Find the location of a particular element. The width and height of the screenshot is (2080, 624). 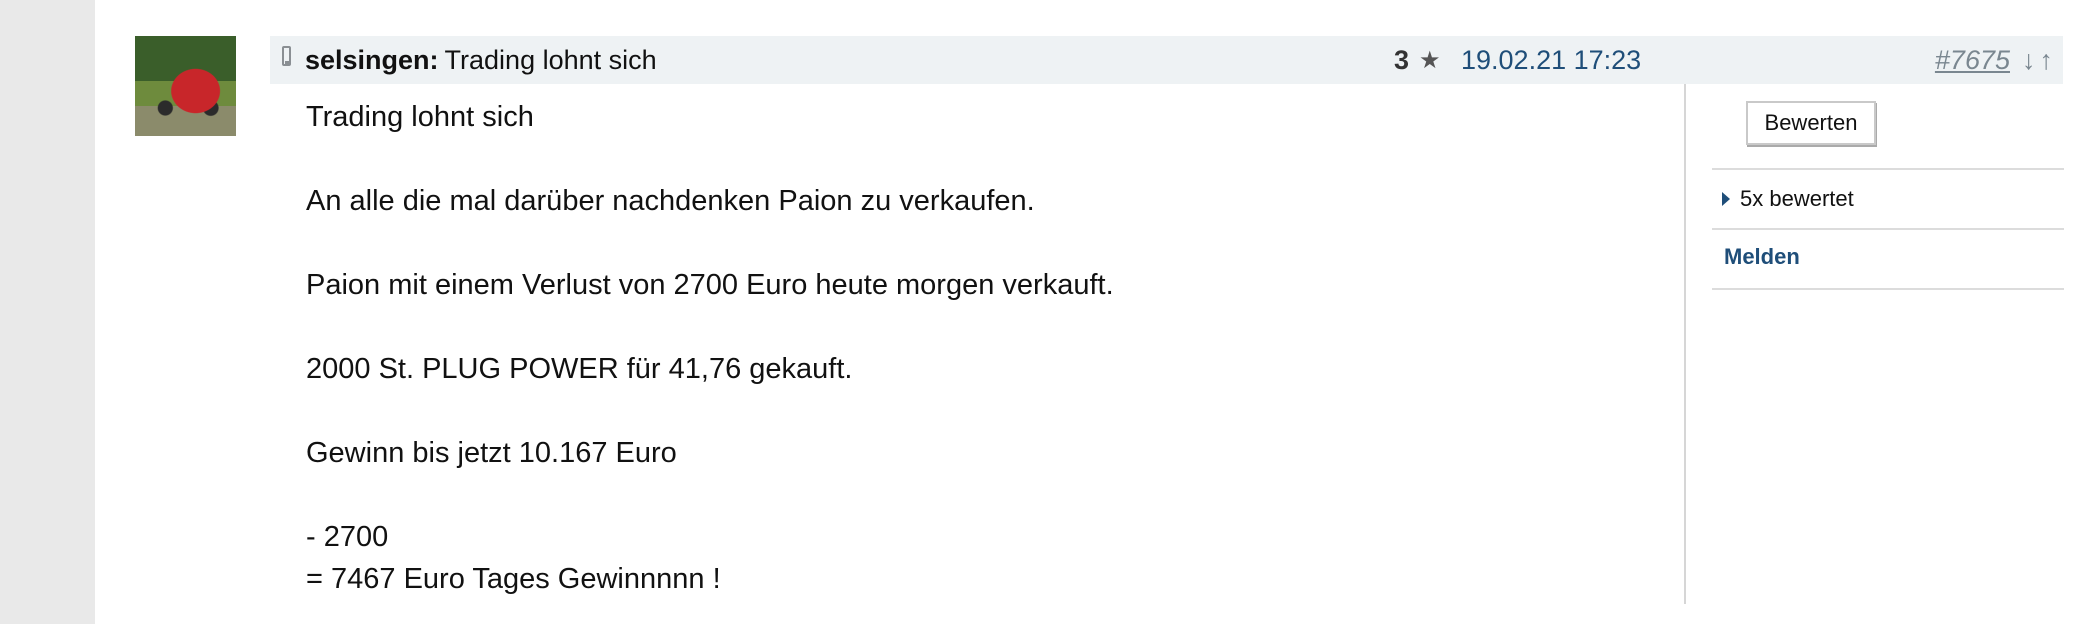

next-post-arrow-icon: ↓ is located at coordinates (2029, 60).